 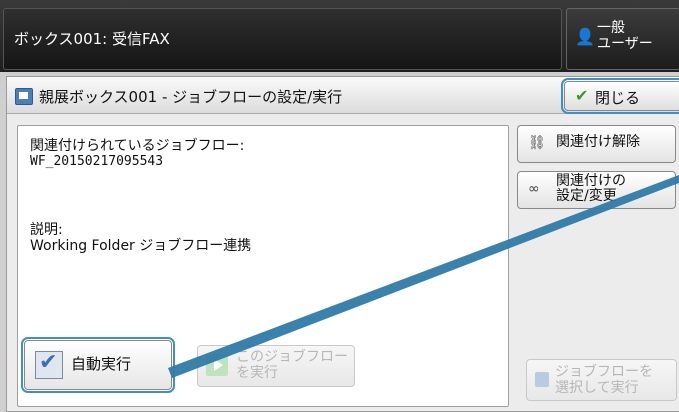 I want to click on unlink-button: ⛓ 関連付け解除, so click(x=596, y=144).